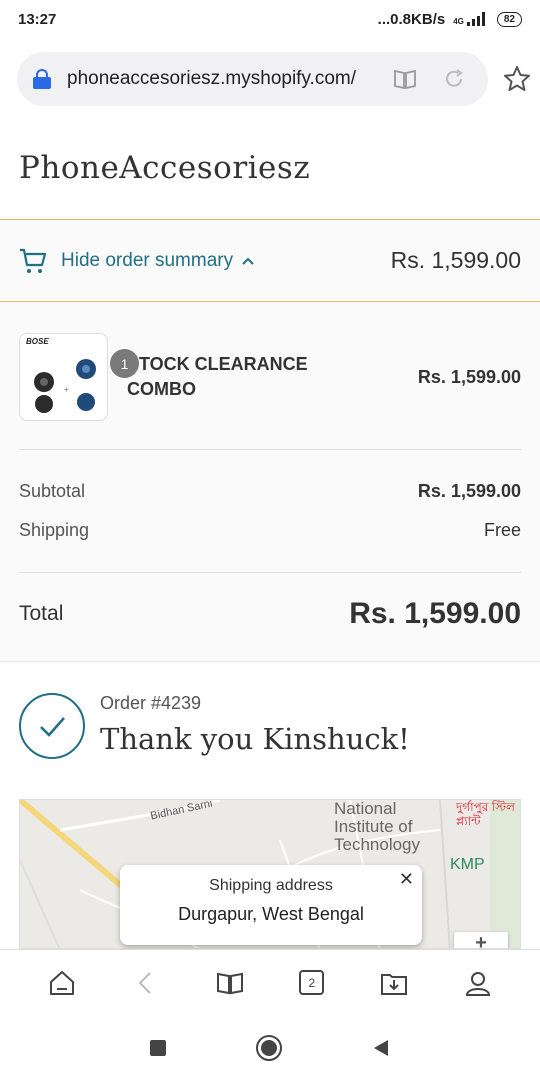  What do you see at coordinates (41, 613) in the screenshot?
I see `total-label: Total` at bounding box center [41, 613].